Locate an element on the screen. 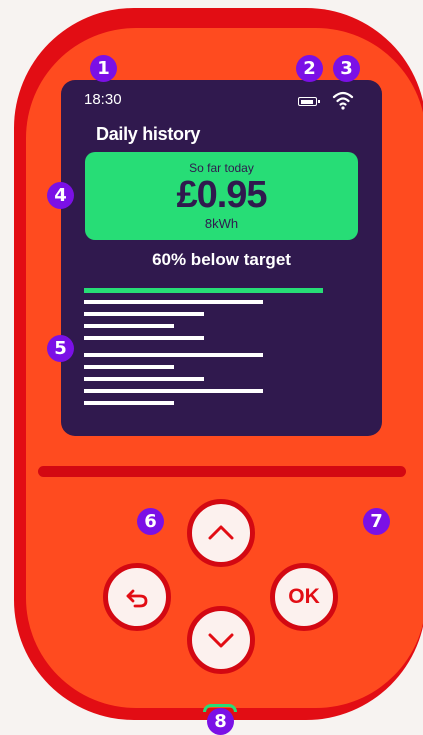 Image resolution: width=423 pixels, height=735 pixels. chevron-up-icon is located at coordinates (221, 532).